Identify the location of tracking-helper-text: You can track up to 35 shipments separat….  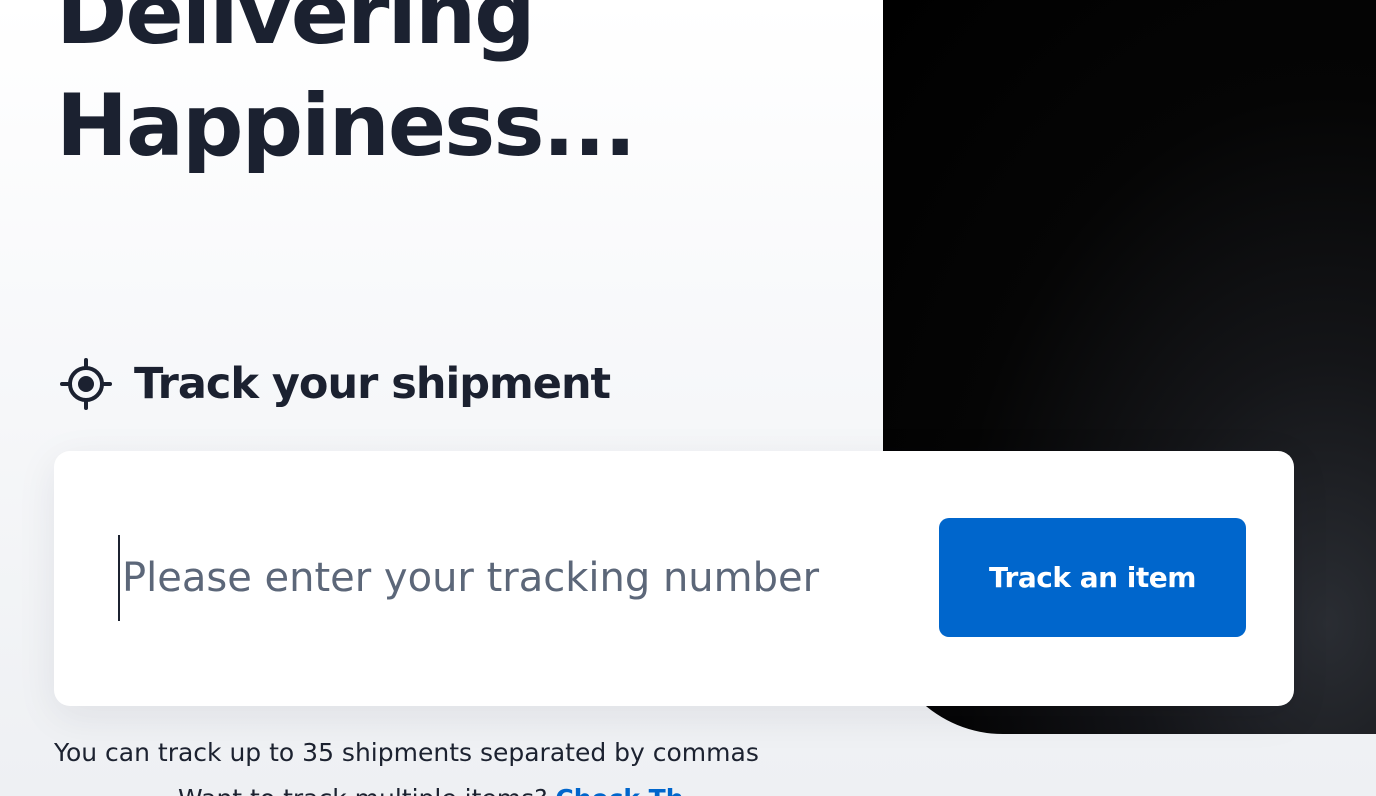
(406, 752).